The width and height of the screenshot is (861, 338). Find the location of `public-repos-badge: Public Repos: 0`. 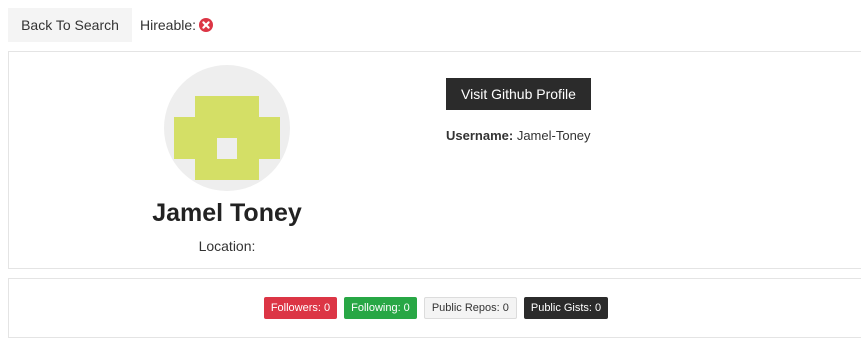

public-repos-badge: Public Repos: 0 is located at coordinates (470, 308).